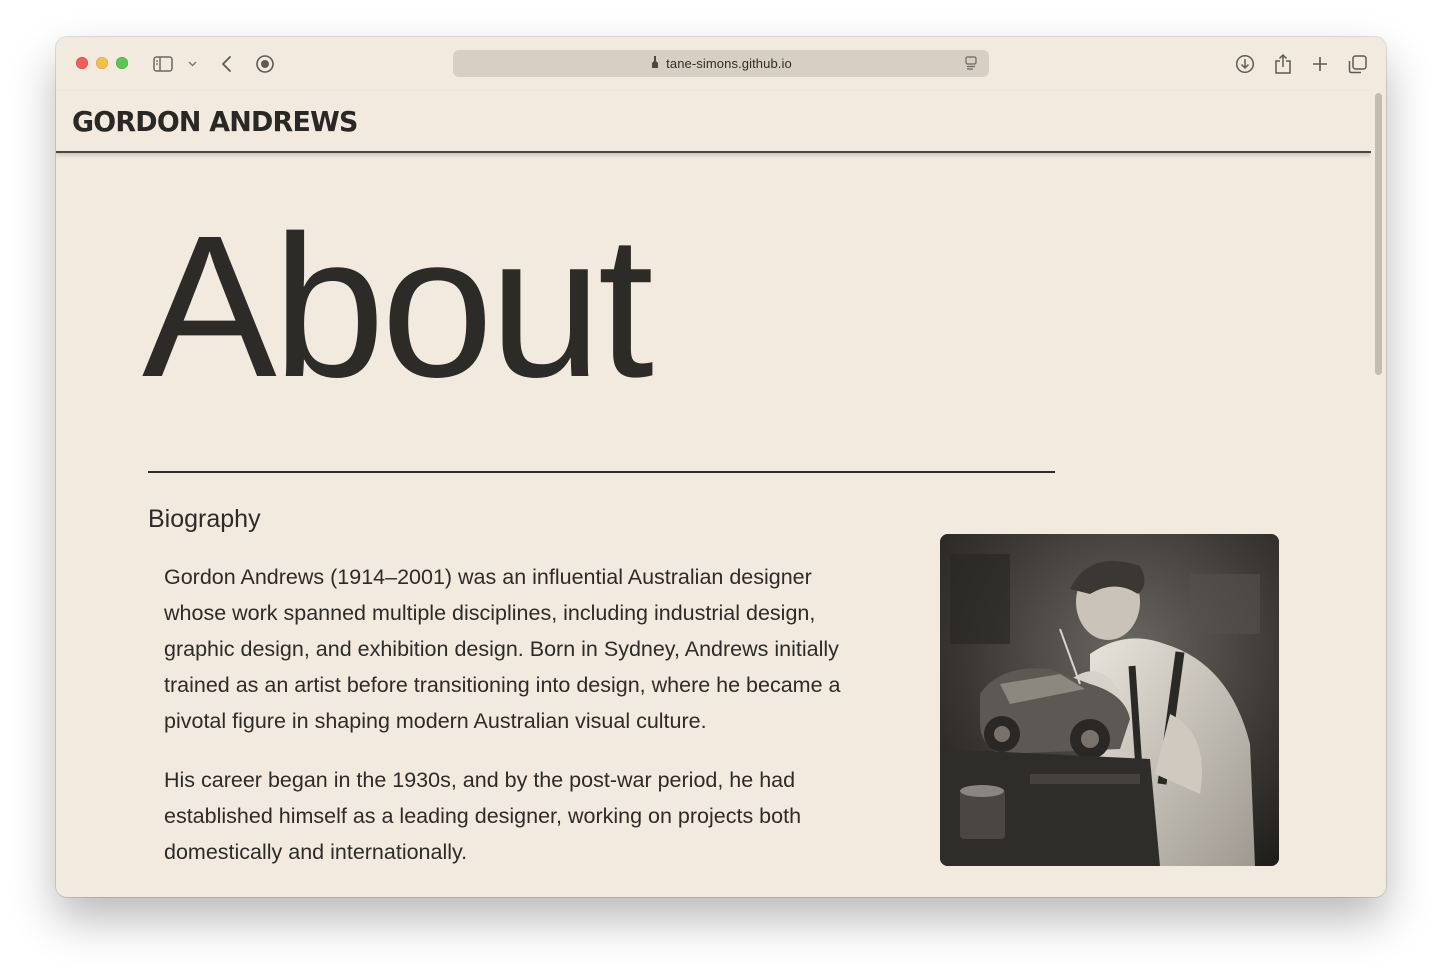  Describe the element at coordinates (1245, 64) in the screenshot. I see `download-icon` at that location.